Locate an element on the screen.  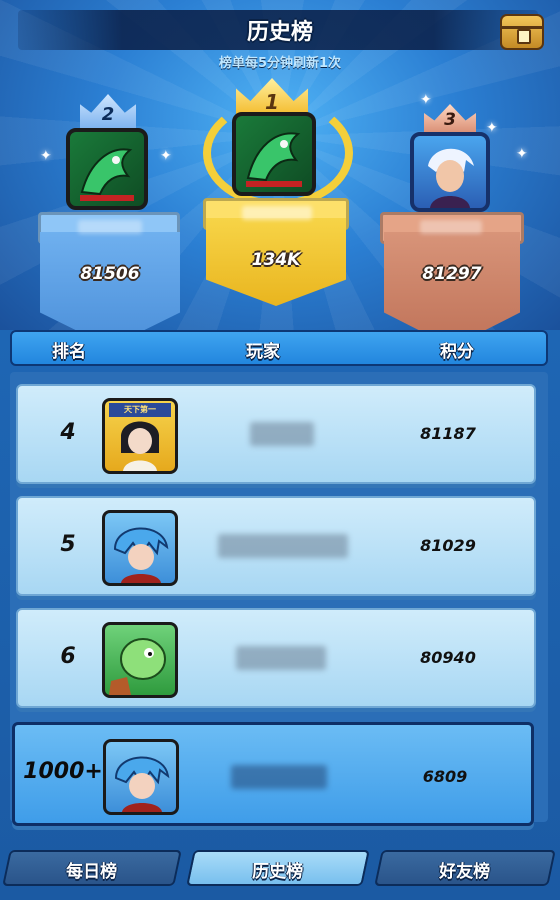
tab-label: 好友榜 is located at coordinates (465, 872).